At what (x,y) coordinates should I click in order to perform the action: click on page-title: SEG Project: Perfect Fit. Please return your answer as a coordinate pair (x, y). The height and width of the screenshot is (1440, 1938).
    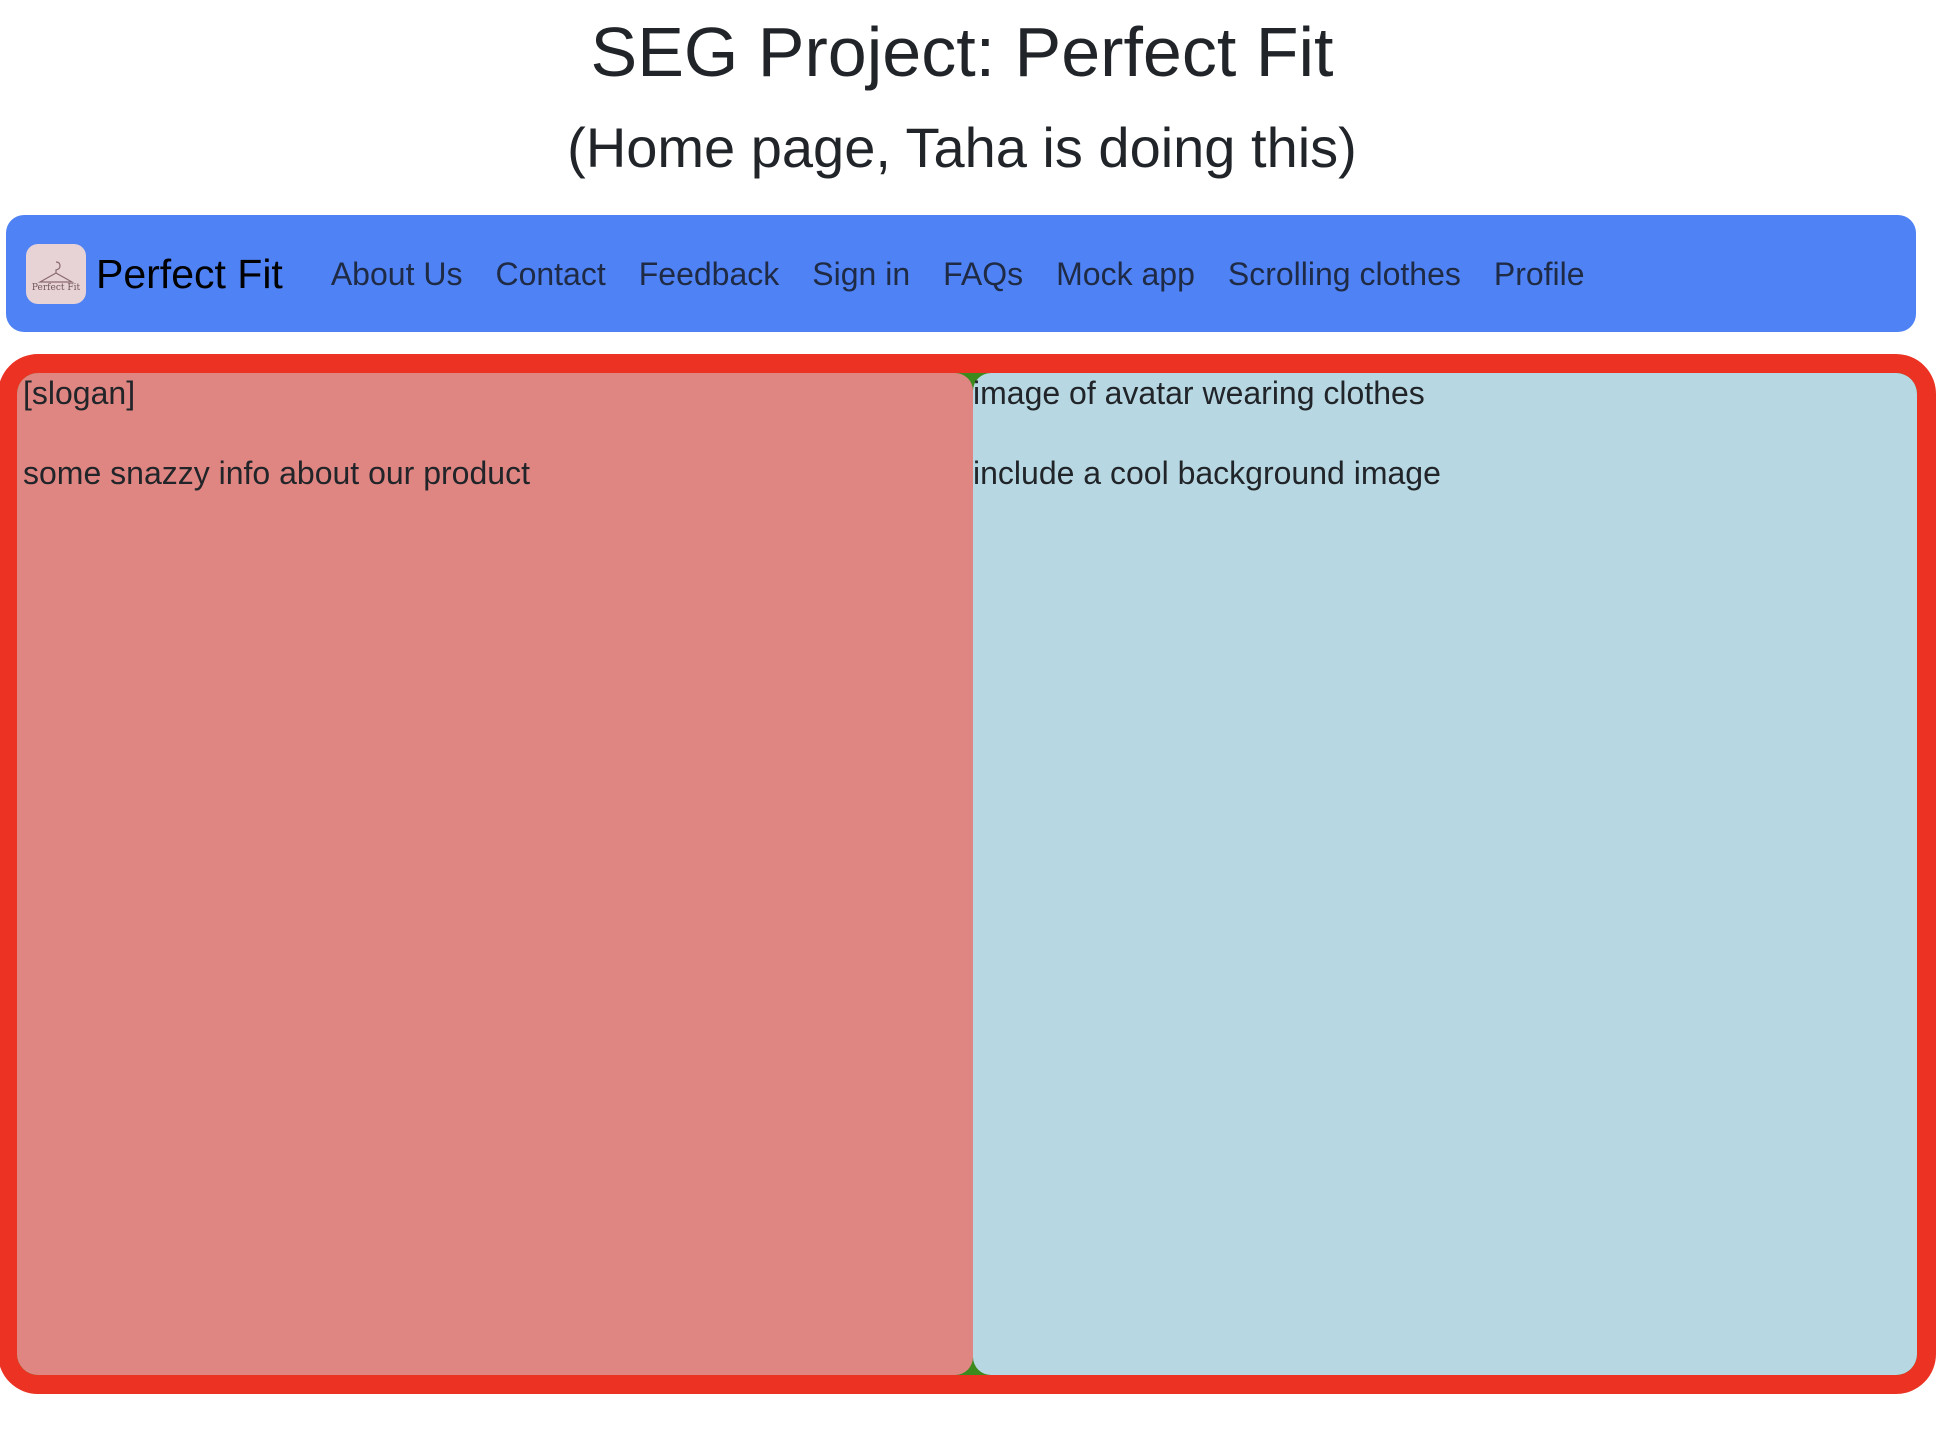
    Looking at the image, I should click on (962, 52).